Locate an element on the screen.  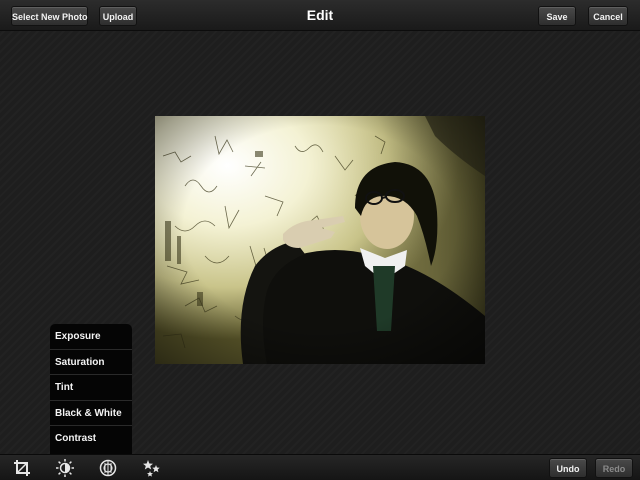
redo-button: Redo is located at coordinates (614, 468).